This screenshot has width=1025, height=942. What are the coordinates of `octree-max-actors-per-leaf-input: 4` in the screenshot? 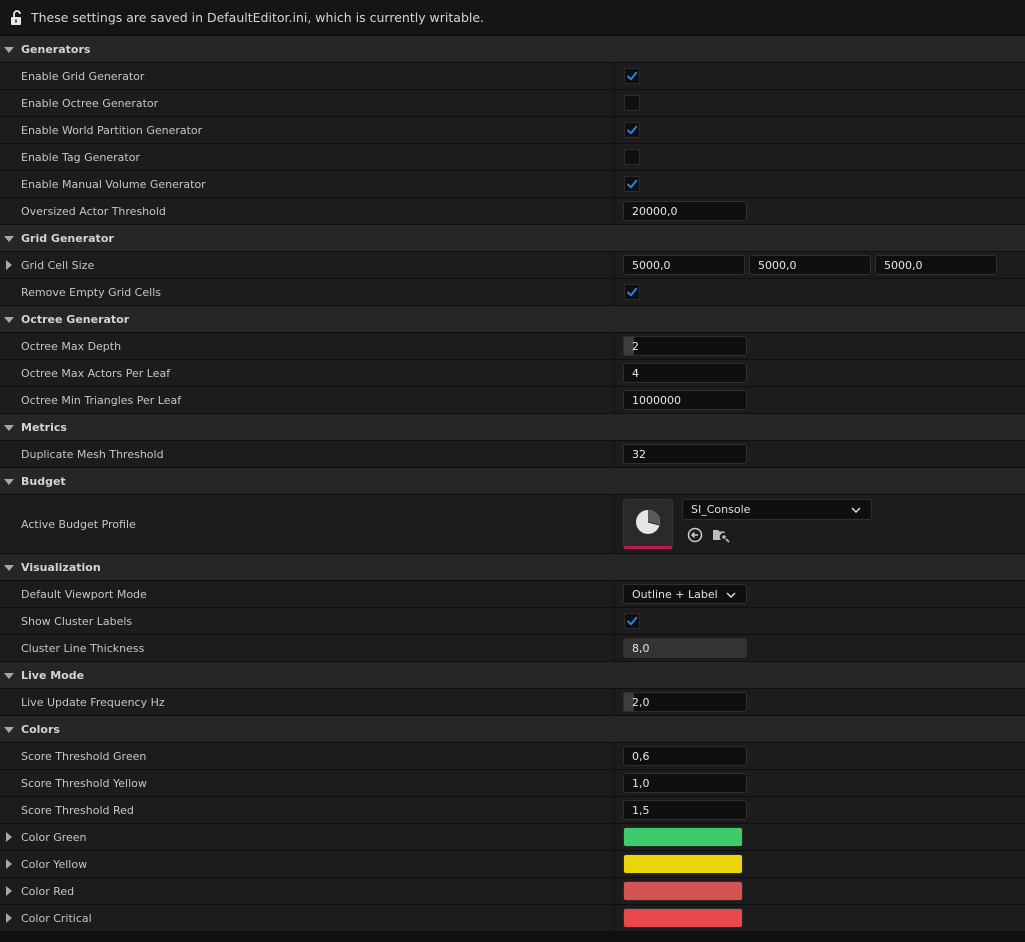 It's located at (685, 373).